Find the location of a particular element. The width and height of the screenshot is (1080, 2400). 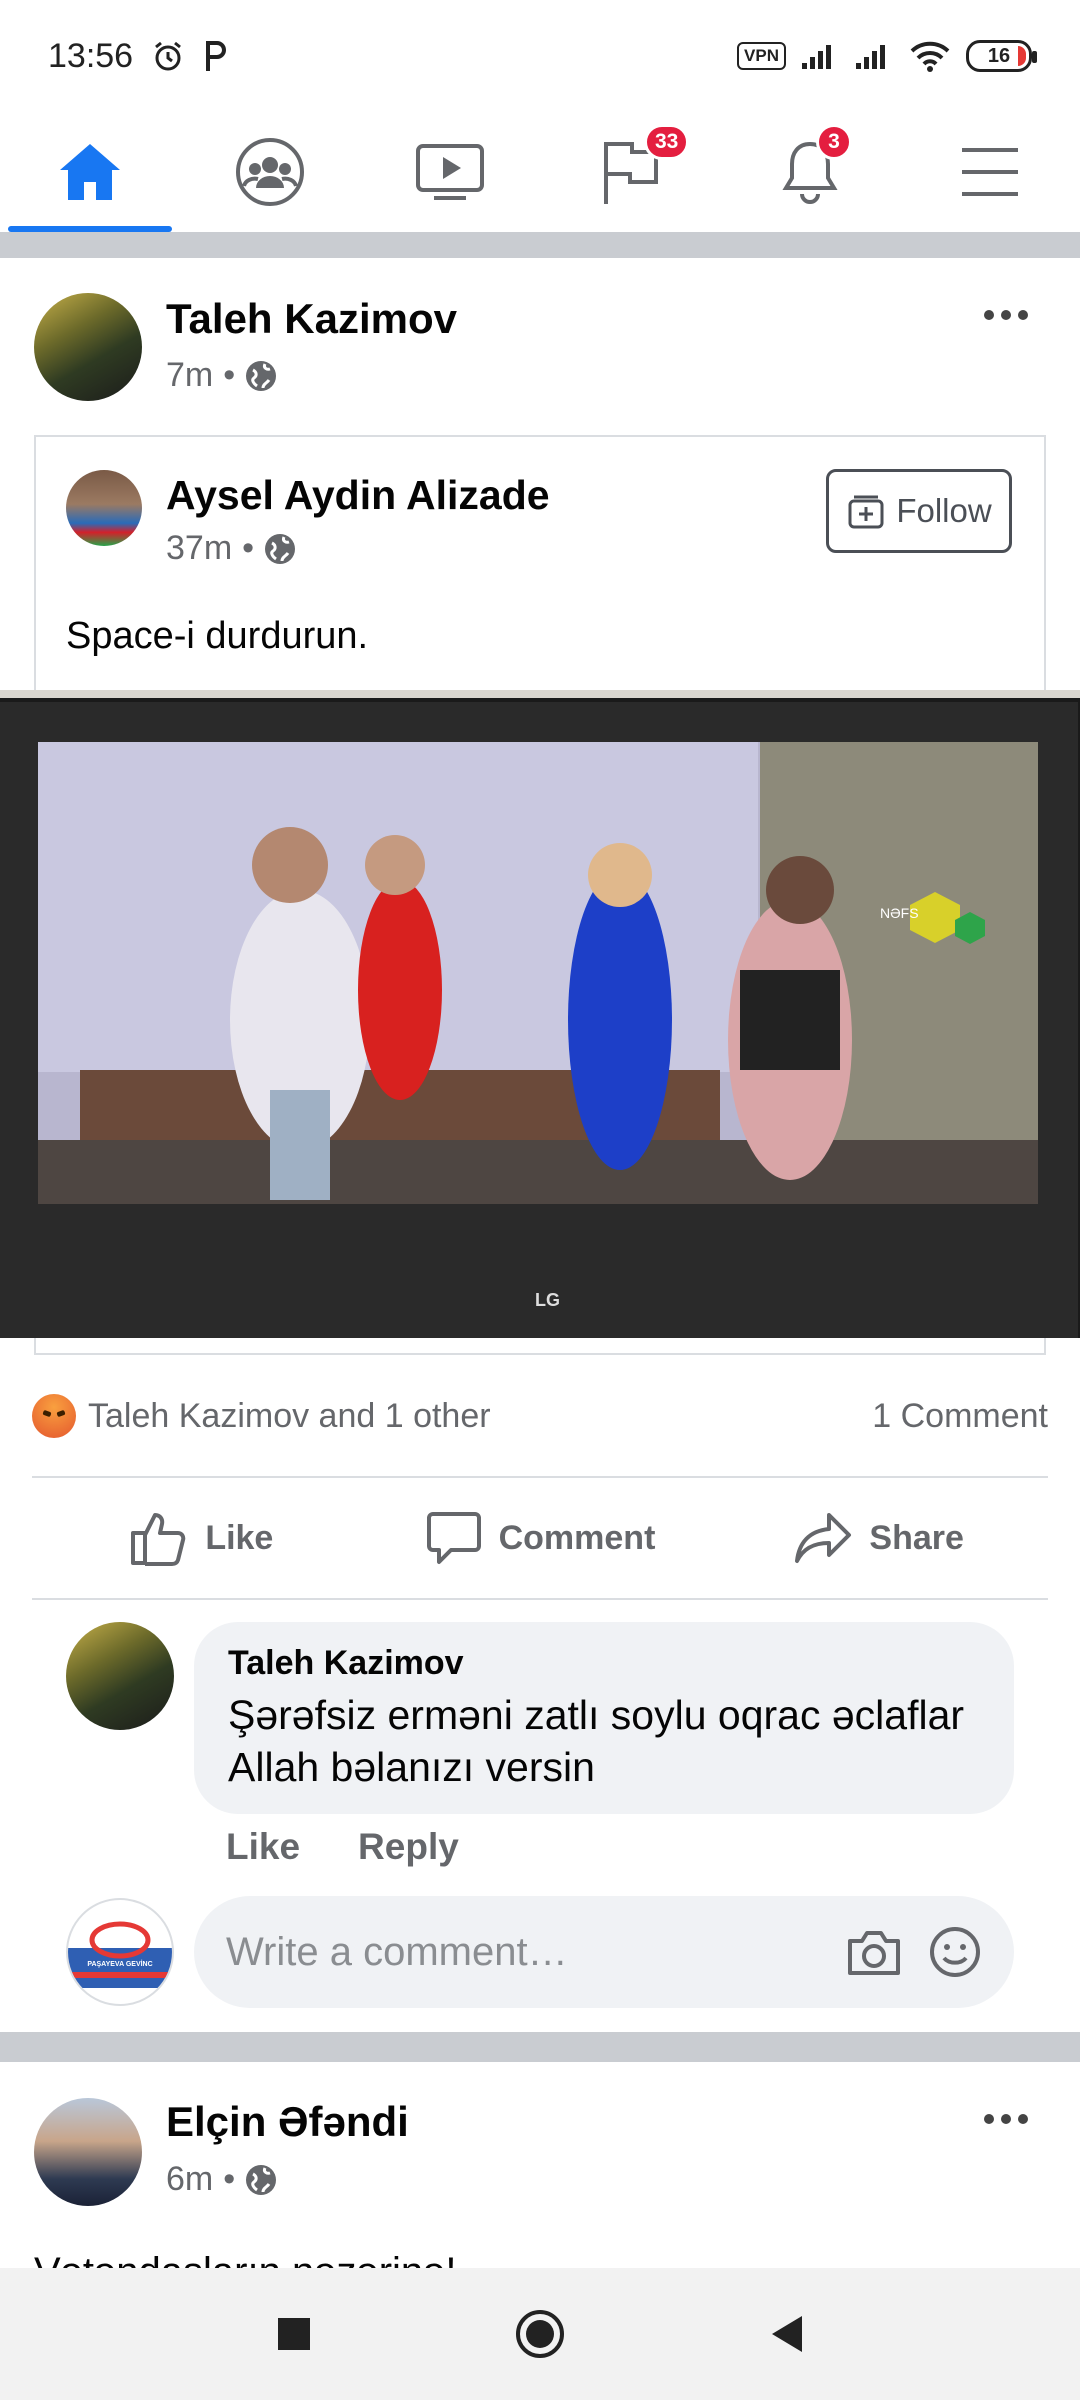

commenter-avatar is located at coordinates (120, 1676).